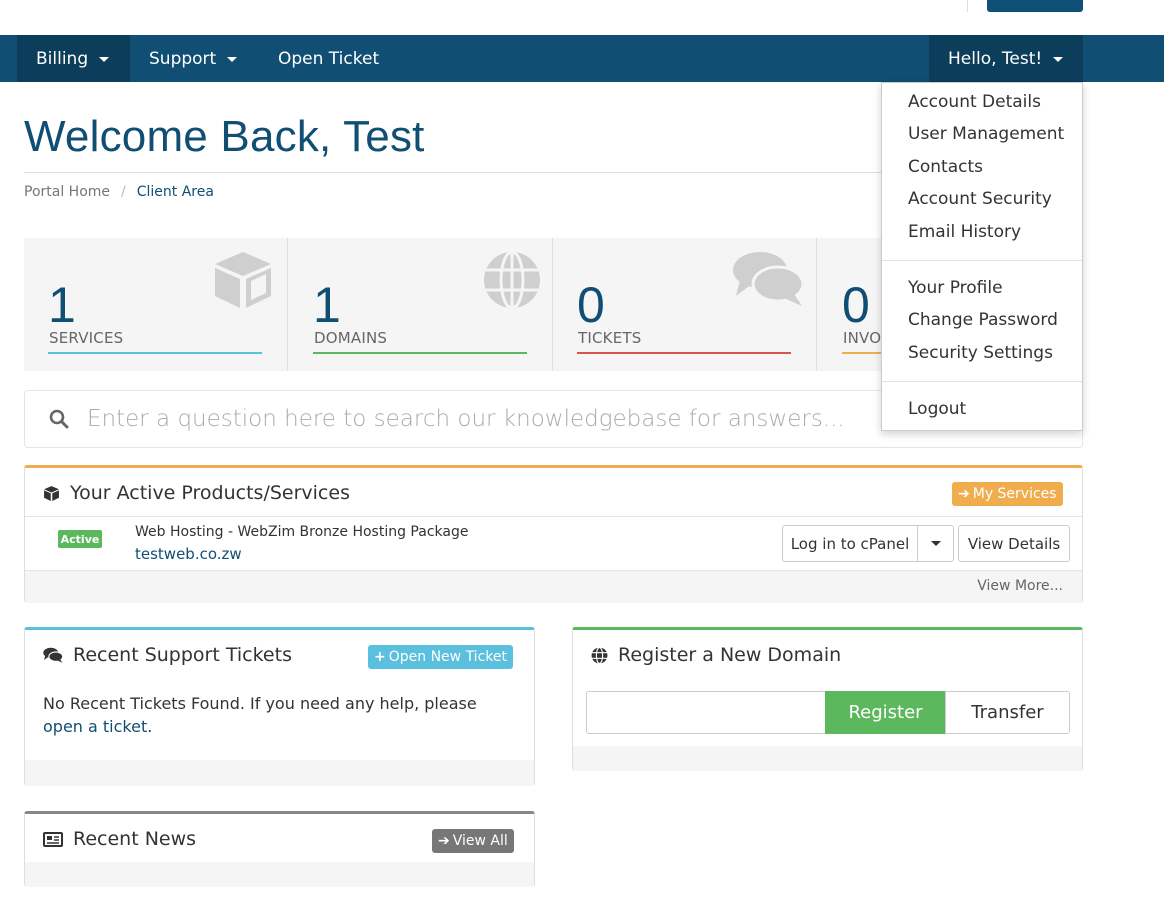  I want to click on news-panel-footer, so click(279, 874).